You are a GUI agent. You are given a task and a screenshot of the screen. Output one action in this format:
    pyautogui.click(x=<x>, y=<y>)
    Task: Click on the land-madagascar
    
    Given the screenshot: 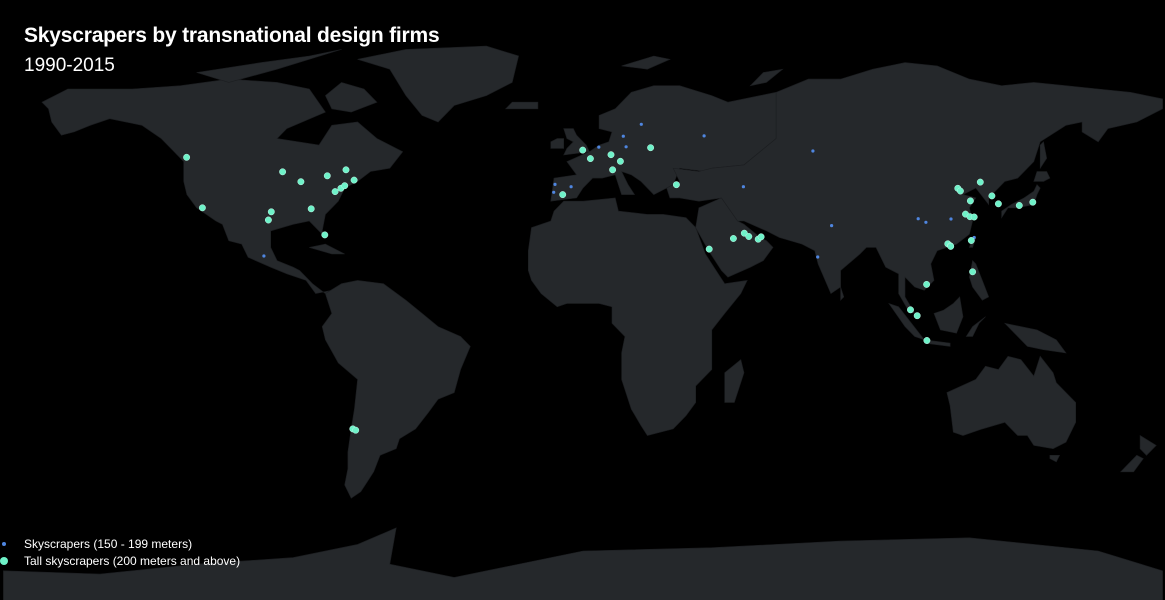 What is the action you would take?
    pyautogui.click(x=734, y=381)
    